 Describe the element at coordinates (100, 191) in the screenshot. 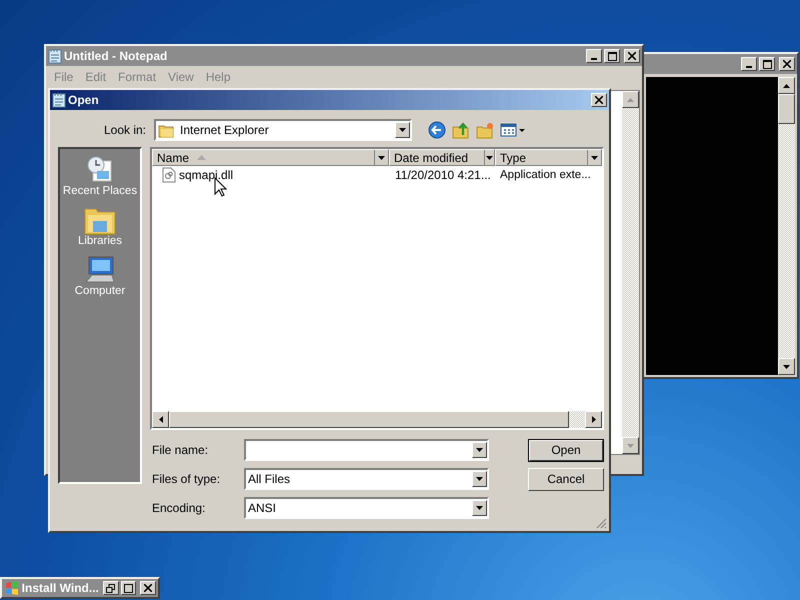

I see `place-label: Recent Places` at that location.